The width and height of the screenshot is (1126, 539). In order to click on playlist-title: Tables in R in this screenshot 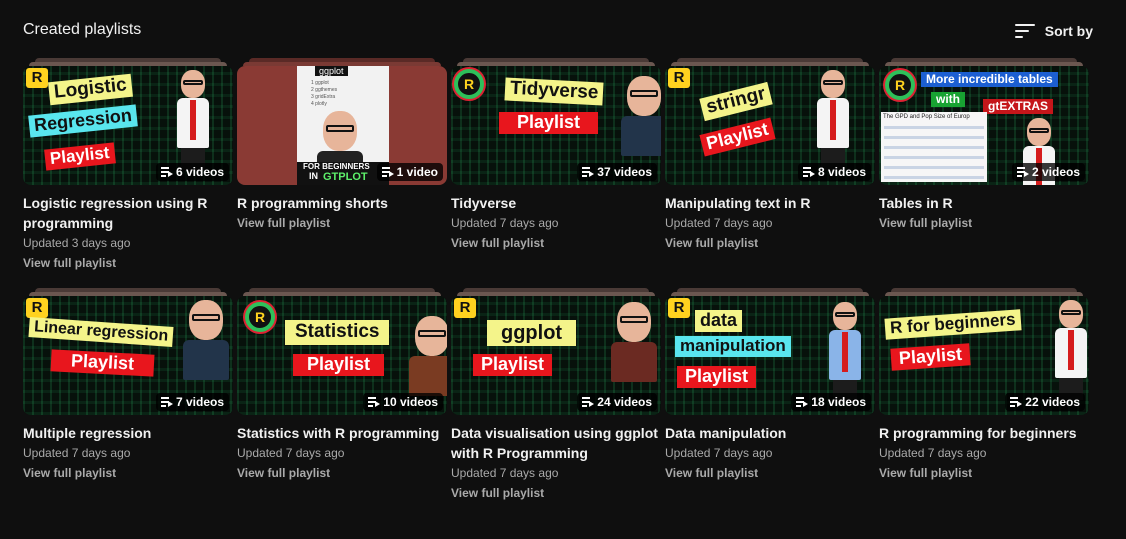, I will do `click(984, 203)`.